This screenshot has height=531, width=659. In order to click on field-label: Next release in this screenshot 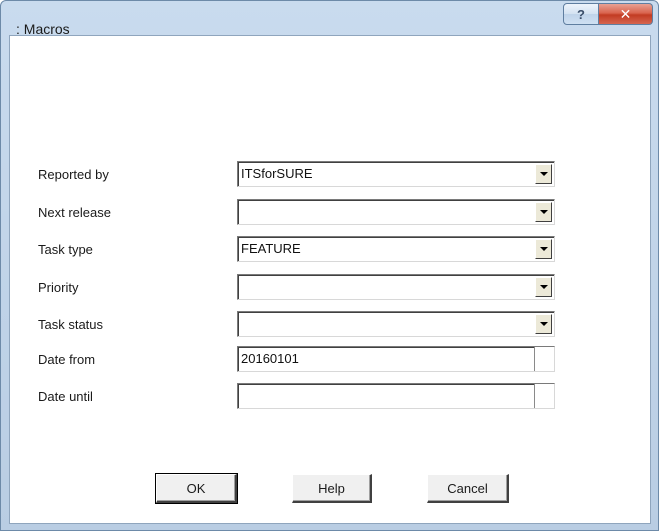, I will do `click(74, 212)`.